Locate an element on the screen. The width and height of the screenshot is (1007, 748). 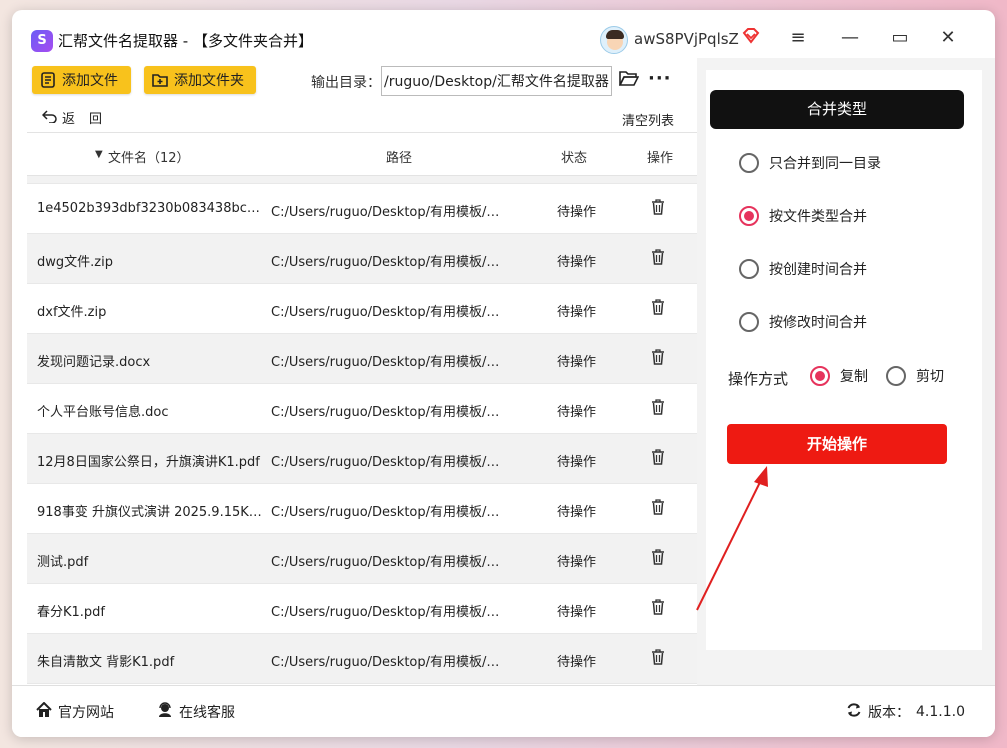
op-copy-radio: 复制 is located at coordinates (839, 376).